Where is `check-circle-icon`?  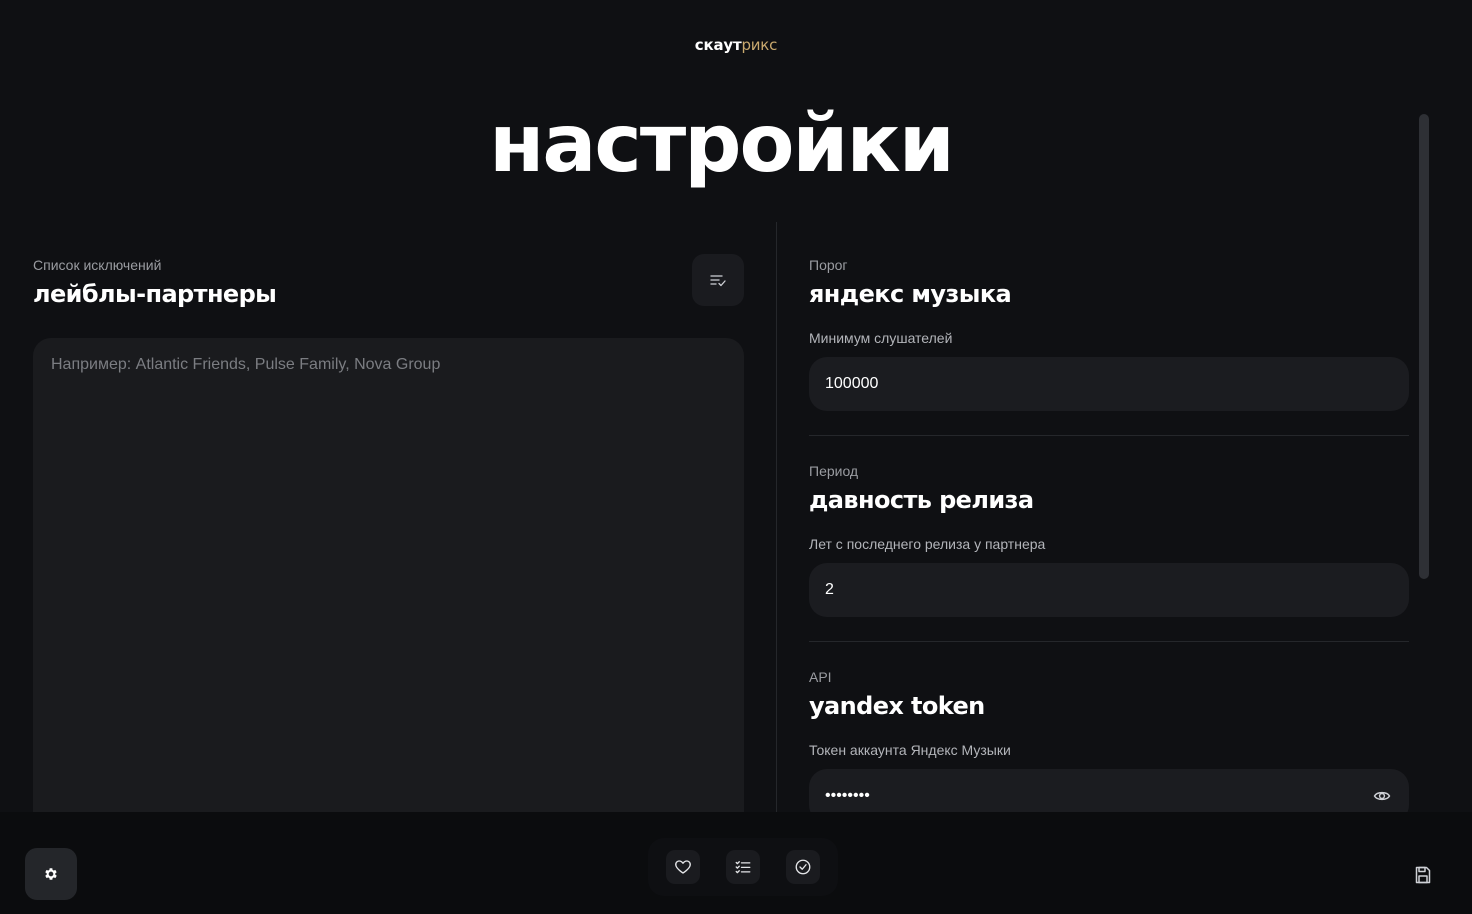 check-circle-icon is located at coordinates (803, 867).